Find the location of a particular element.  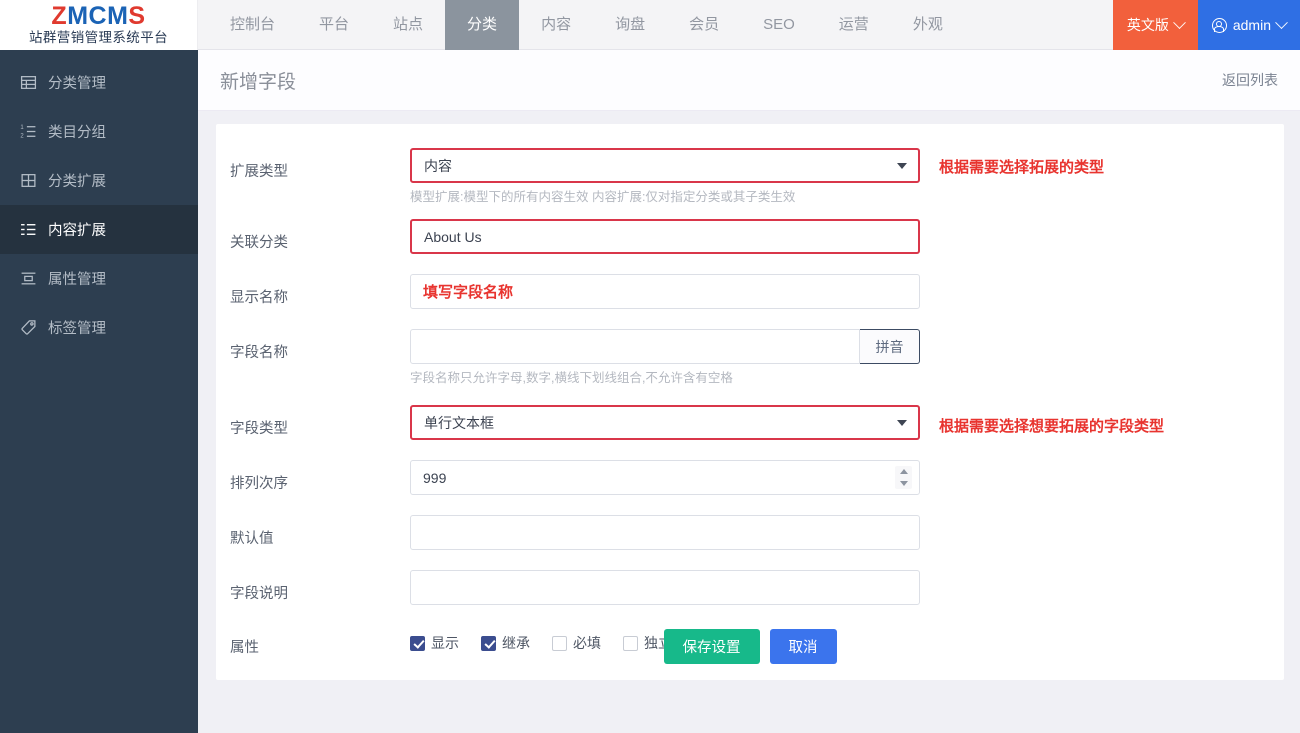

form-action-bar: 保存设置 取消 is located at coordinates (750, 646).